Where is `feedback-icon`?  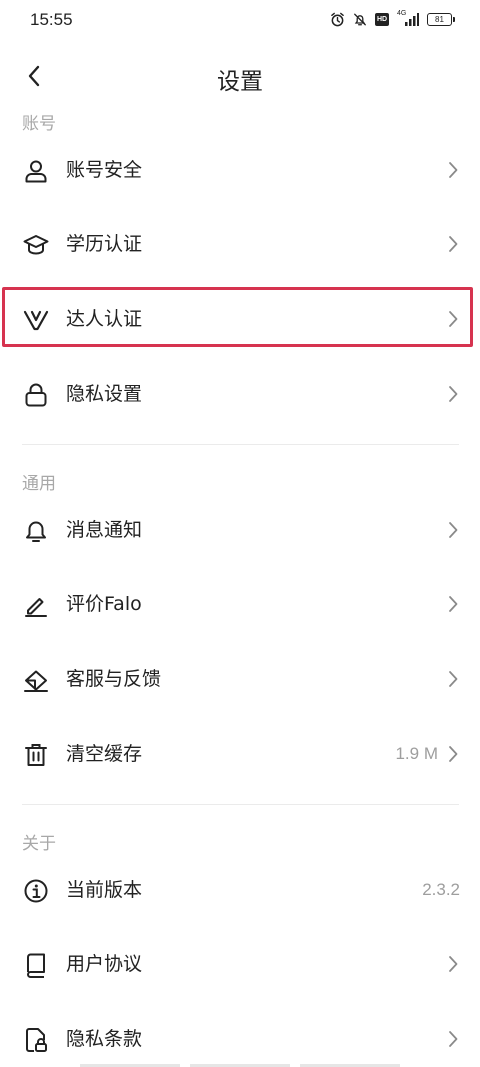 feedback-icon is located at coordinates (36, 680).